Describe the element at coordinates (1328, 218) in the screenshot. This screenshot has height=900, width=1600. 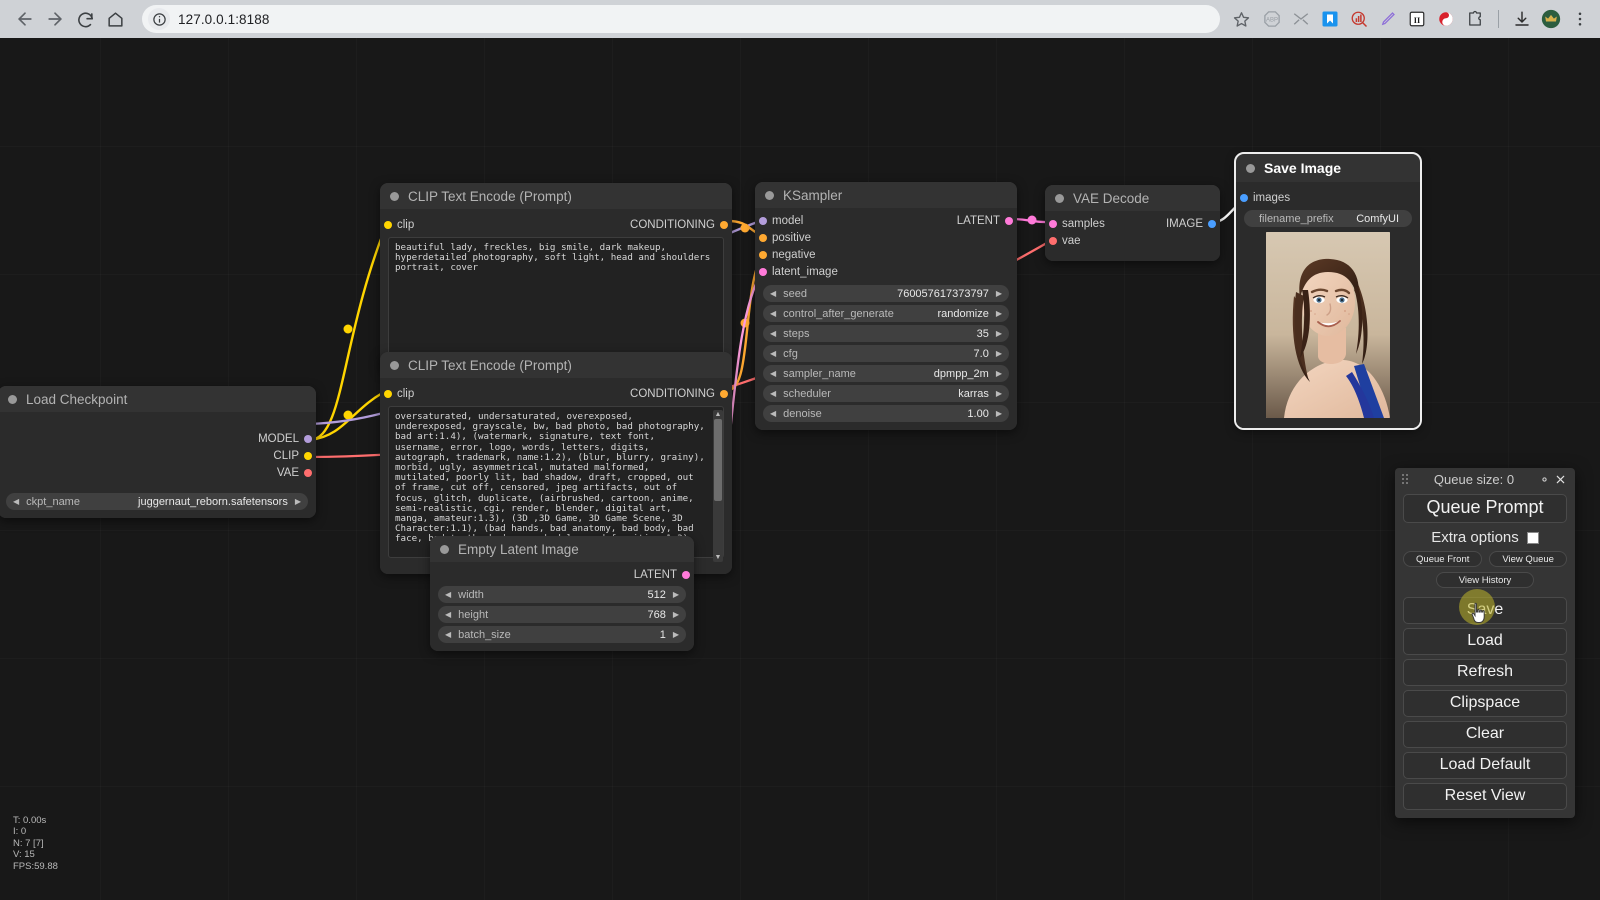
I see `widget-filename-prefix: filename_prefix ComfyUI` at that location.